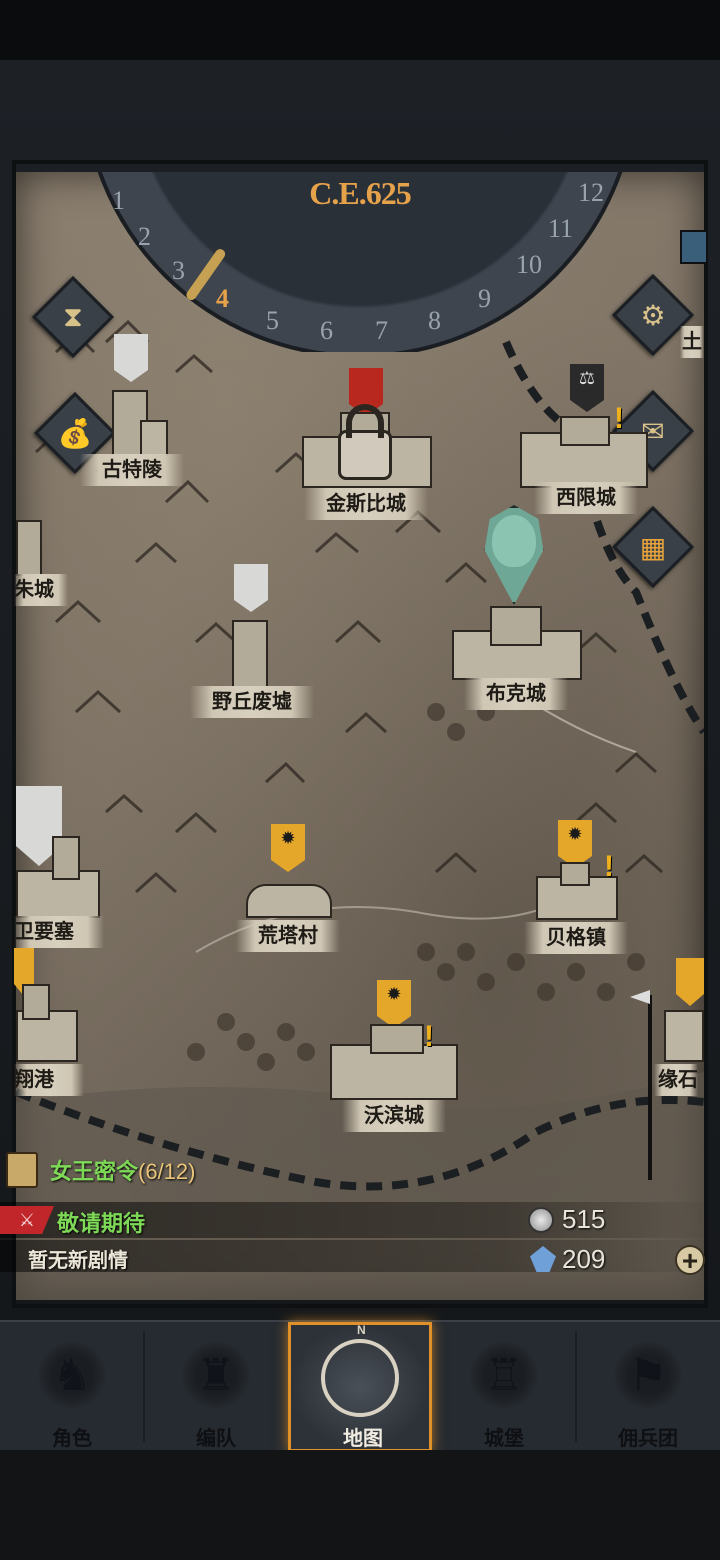 The height and width of the screenshot is (1560, 720). Describe the element at coordinates (653, 547) in the screenshot. I see `grid-icon: ▦` at that location.